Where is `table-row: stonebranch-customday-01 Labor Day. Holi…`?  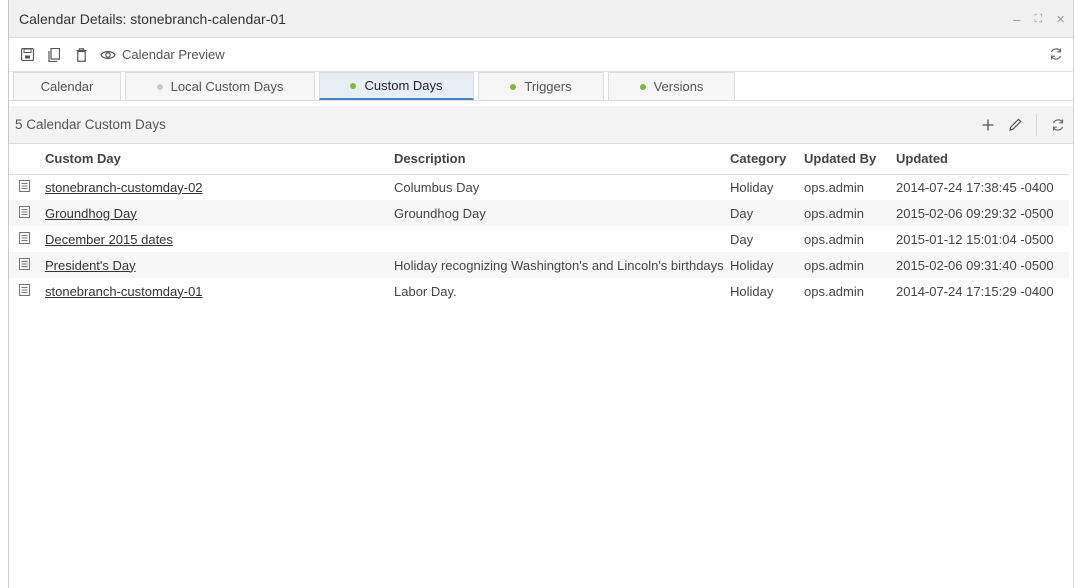 table-row: stonebranch-customday-01 Labor Day. Holi… is located at coordinates (539, 291).